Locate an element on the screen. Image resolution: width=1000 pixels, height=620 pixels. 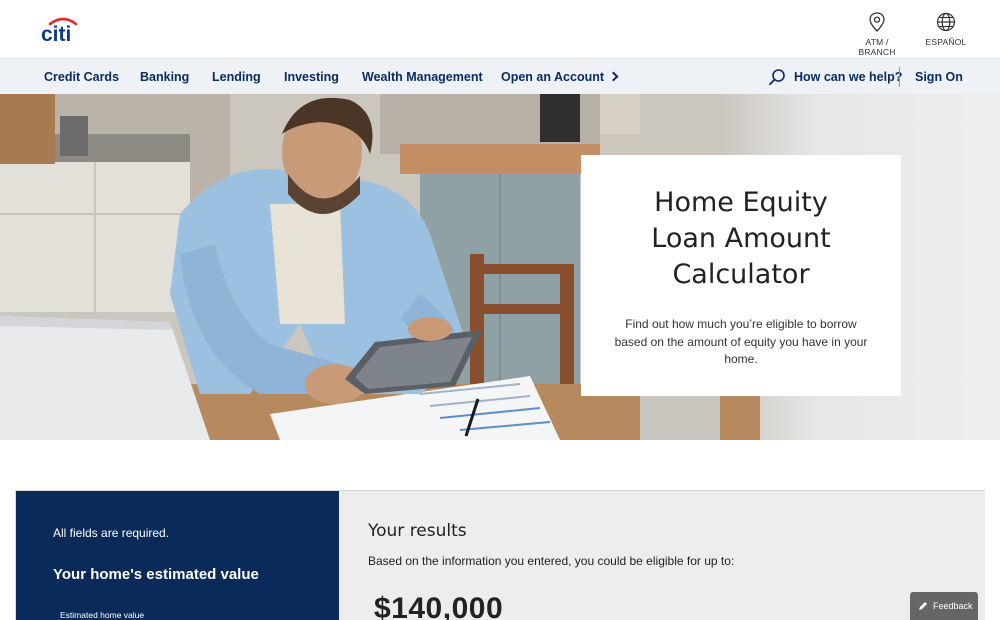
estimated-home-value-label: Estimated home value is located at coordinates (102, 615).